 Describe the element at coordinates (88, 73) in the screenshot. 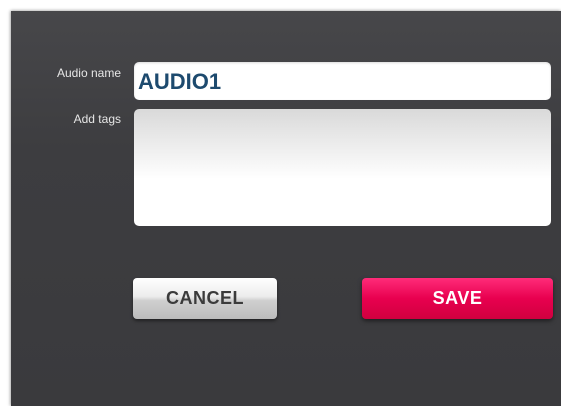

I see `audio-name-label: Audio name` at that location.